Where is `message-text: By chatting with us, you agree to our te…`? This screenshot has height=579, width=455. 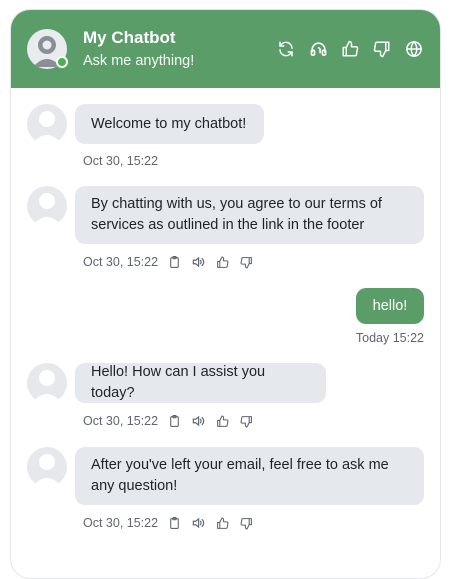 message-text: By chatting with us, you agree to our te… is located at coordinates (236, 214).